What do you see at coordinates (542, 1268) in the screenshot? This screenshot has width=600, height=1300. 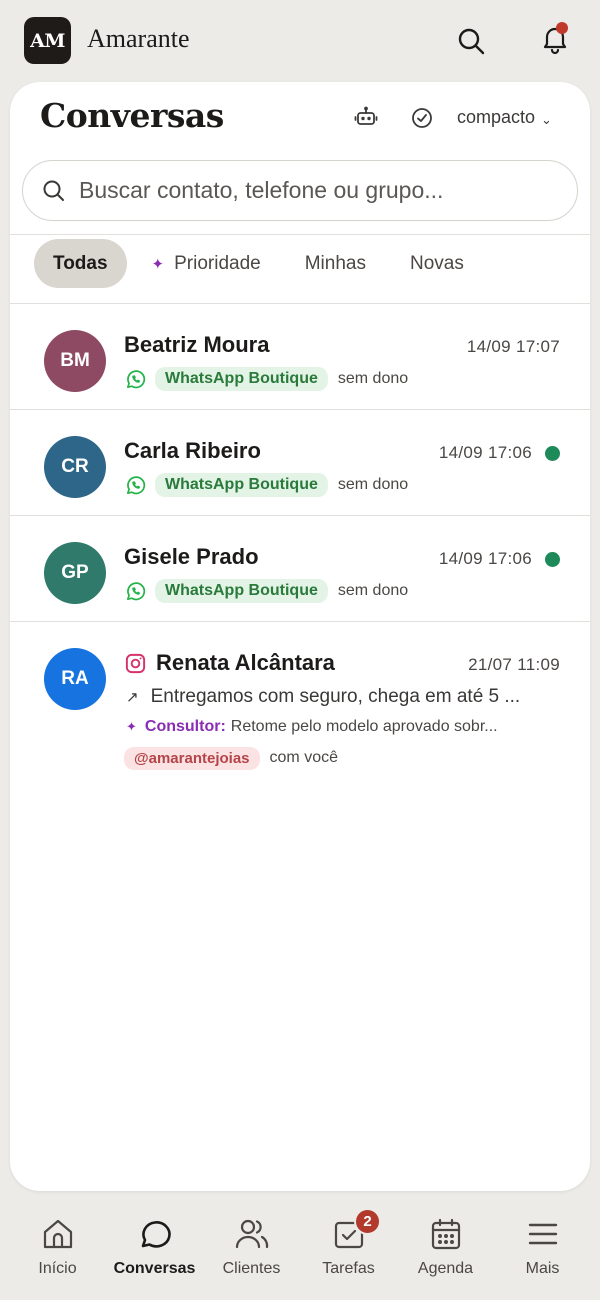 I see `nav-label: Mais` at bounding box center [542, 1268].